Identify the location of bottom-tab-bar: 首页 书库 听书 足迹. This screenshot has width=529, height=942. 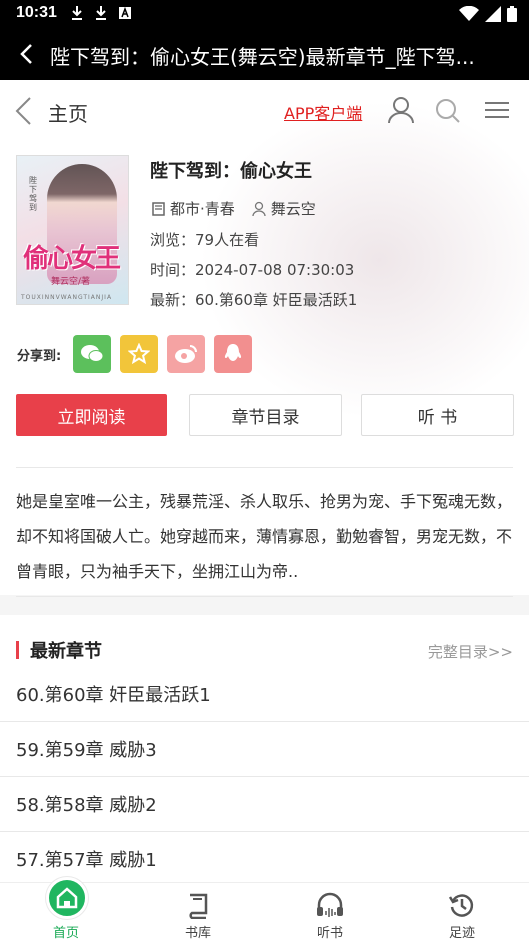
(264, 909).